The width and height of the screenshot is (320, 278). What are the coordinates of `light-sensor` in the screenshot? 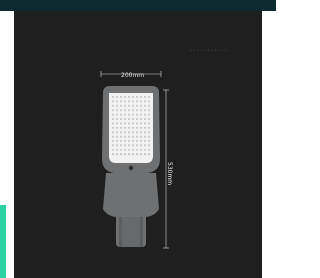 It's located at (131, 168).